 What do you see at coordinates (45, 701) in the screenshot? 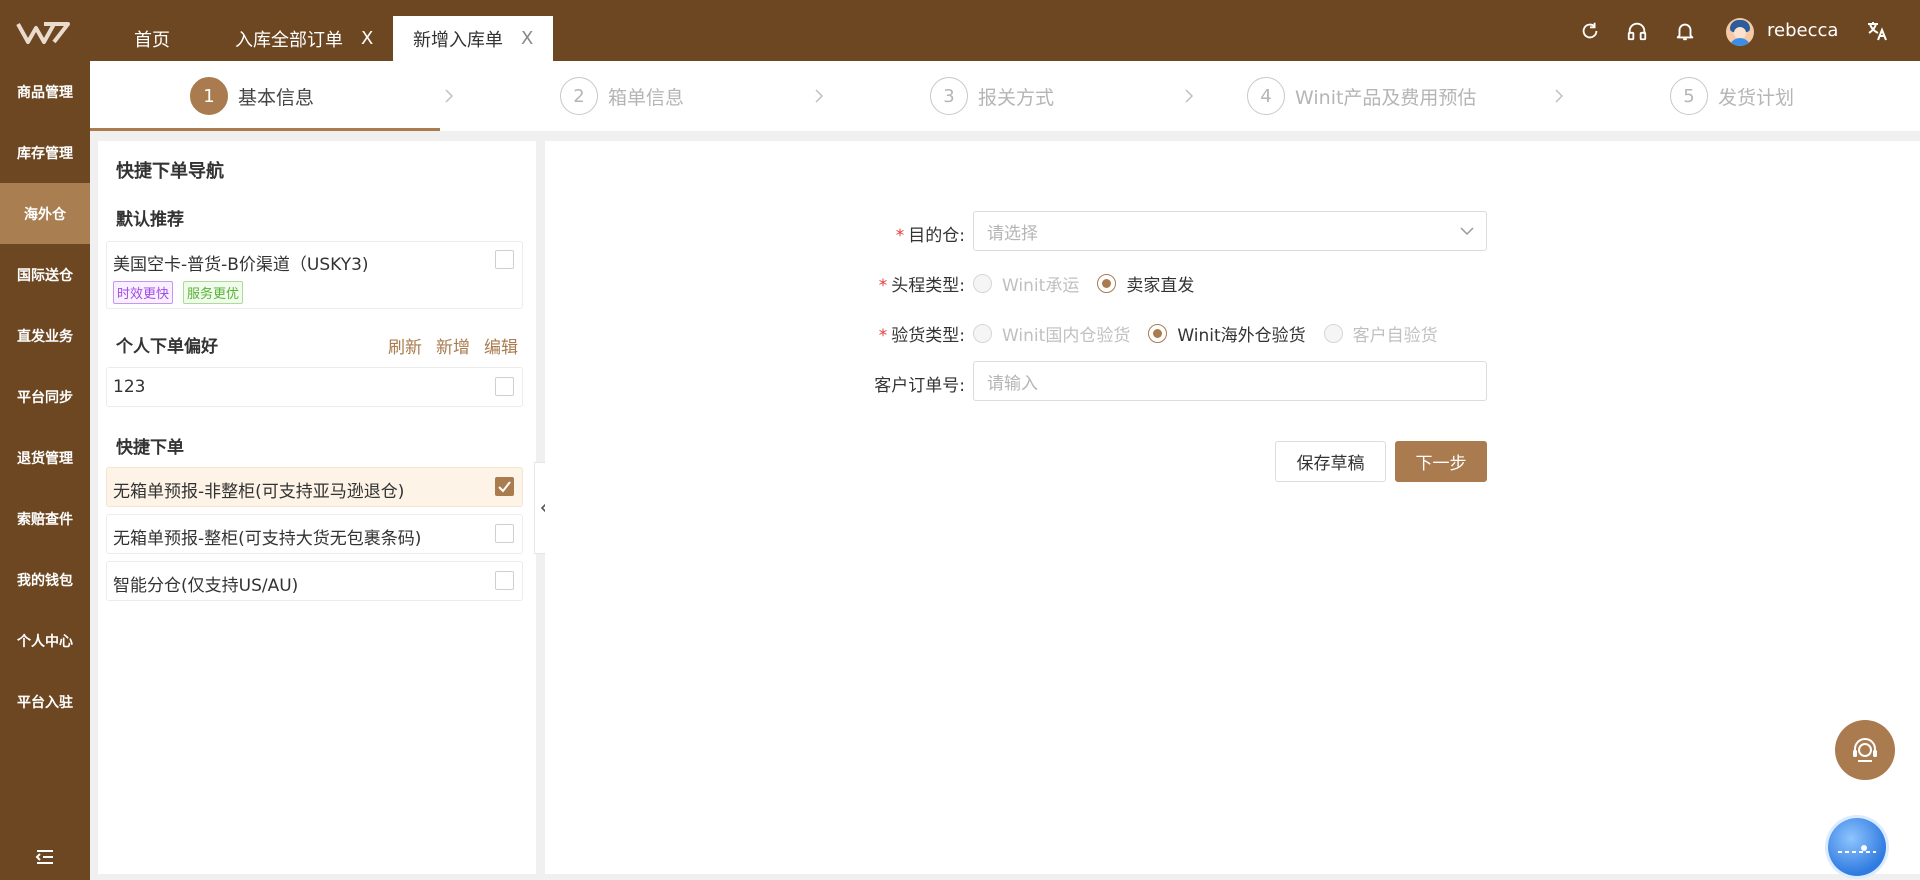
I see `sidebar-item-platform-onboarding: 平台入驻` at bounding box center [45, 701].